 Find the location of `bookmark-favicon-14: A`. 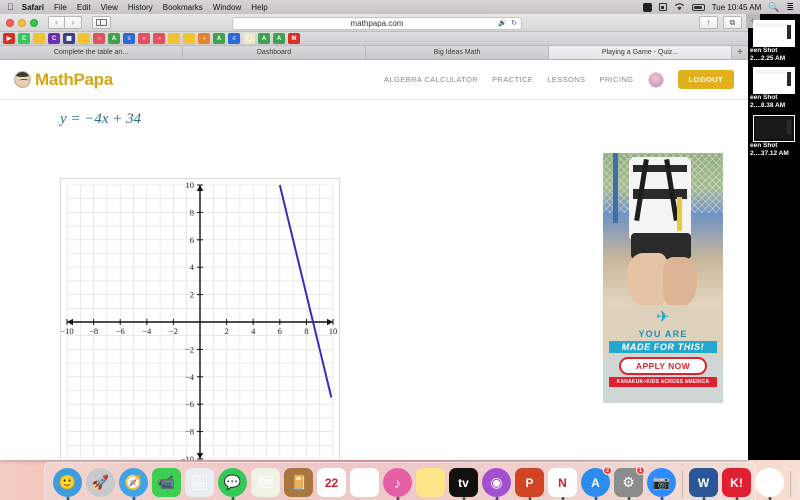

bookmark-favicon-14: A is located at coordinates (219, 38).